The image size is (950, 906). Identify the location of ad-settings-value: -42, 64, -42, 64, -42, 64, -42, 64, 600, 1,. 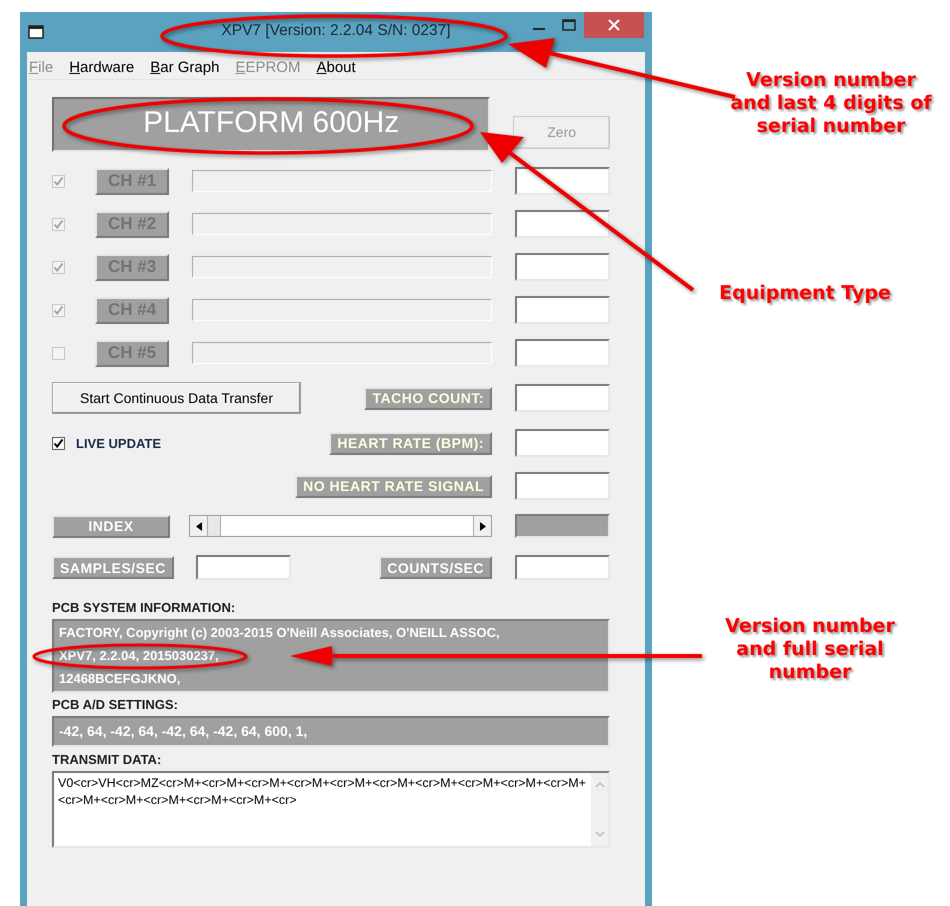
(183, 731).